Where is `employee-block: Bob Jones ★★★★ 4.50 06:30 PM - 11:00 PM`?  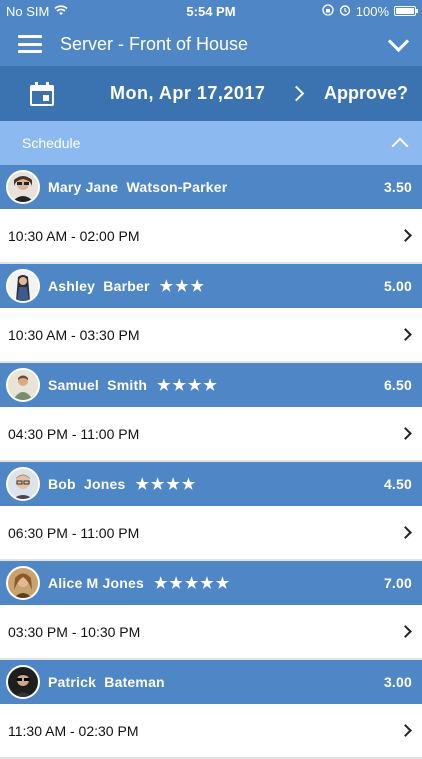
employee-block: Bob Jones ★★★★ 4.50 06:30 PM - 11:00 PM is located at coordinates (211, 511).